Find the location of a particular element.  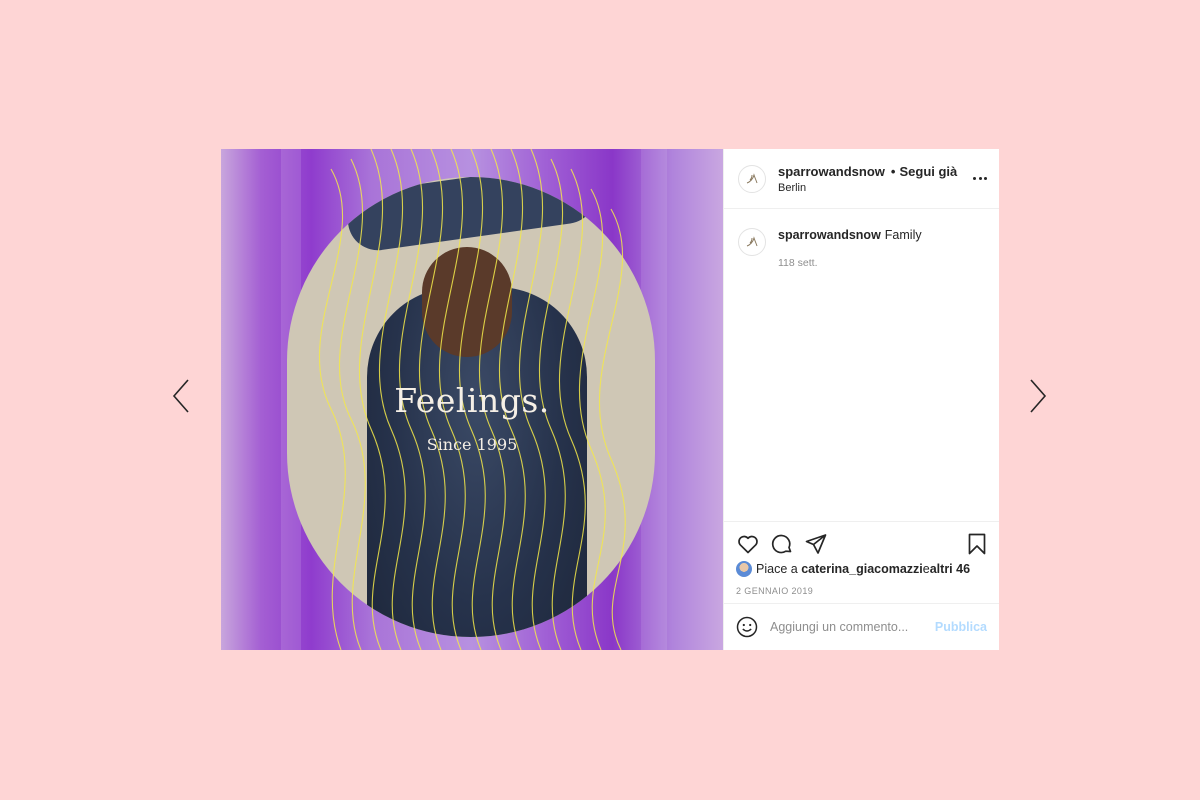

share-button is located at coordinates (816, 544).